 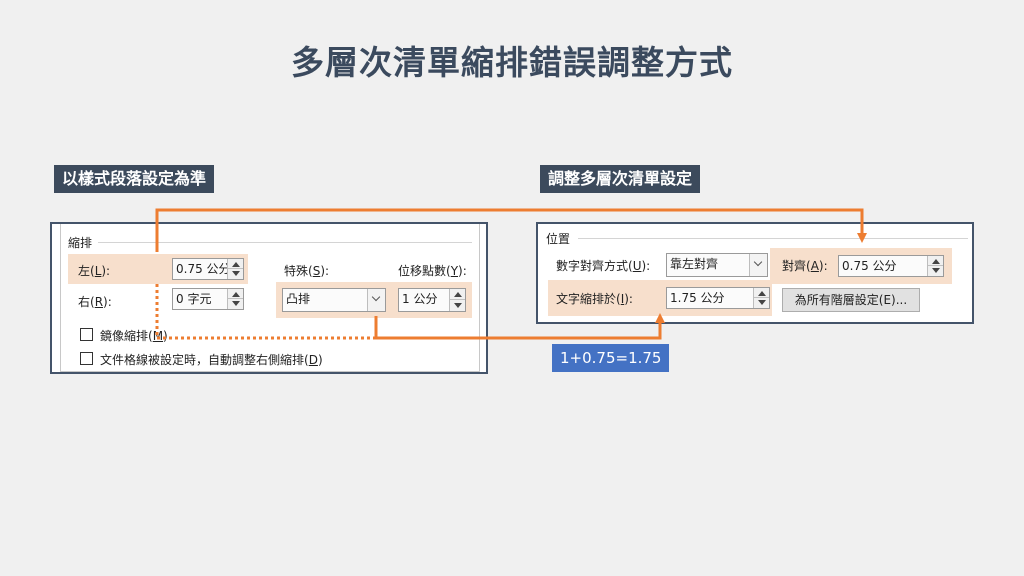 I want to click on mirror-indent-label: 鏡像縮排(M), so click(x=134, y=336).